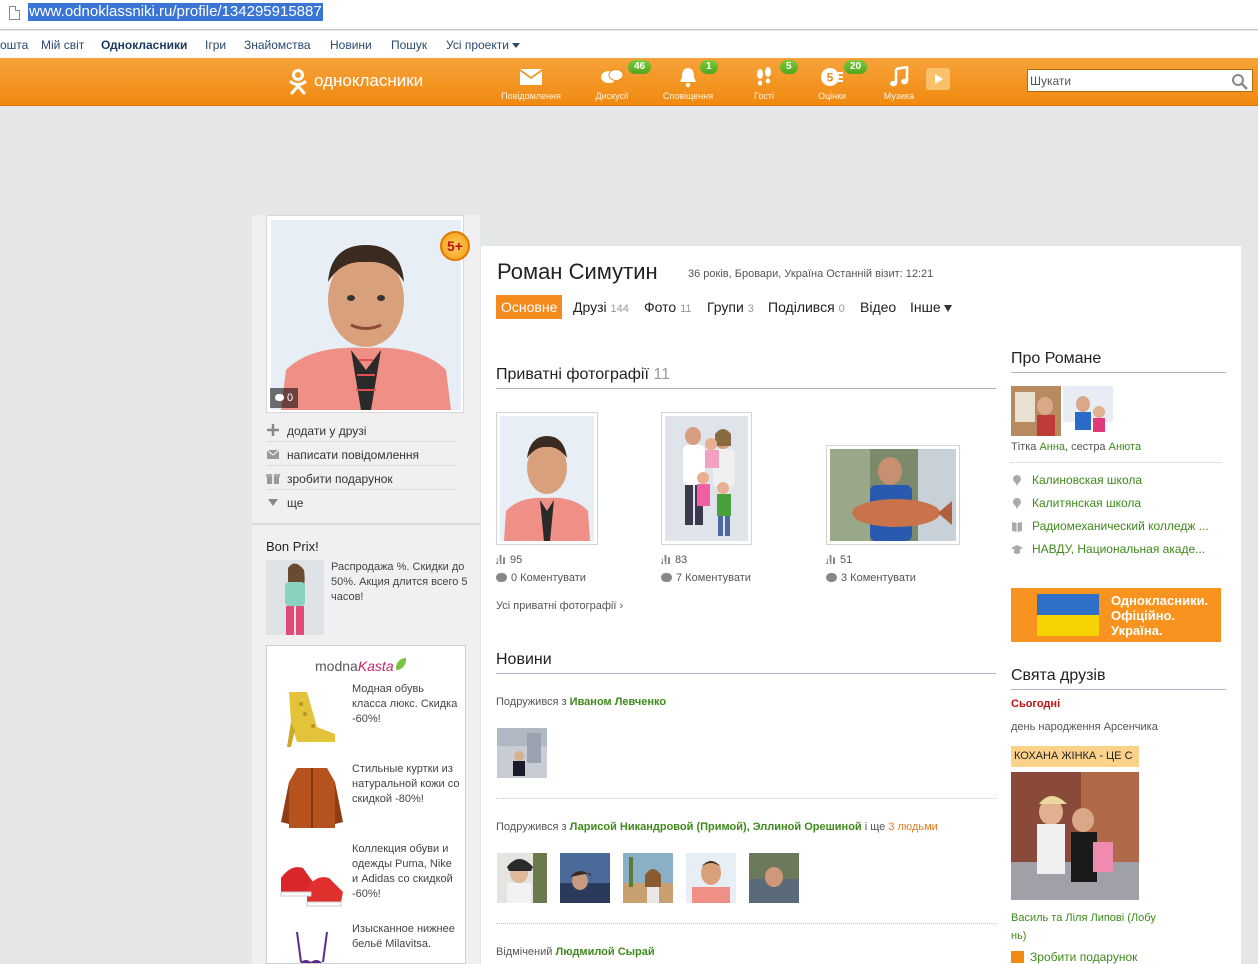 This screenshot has width=1258, height=964. I want to click on ad-title: Bon Prix!, so click(292, 546).